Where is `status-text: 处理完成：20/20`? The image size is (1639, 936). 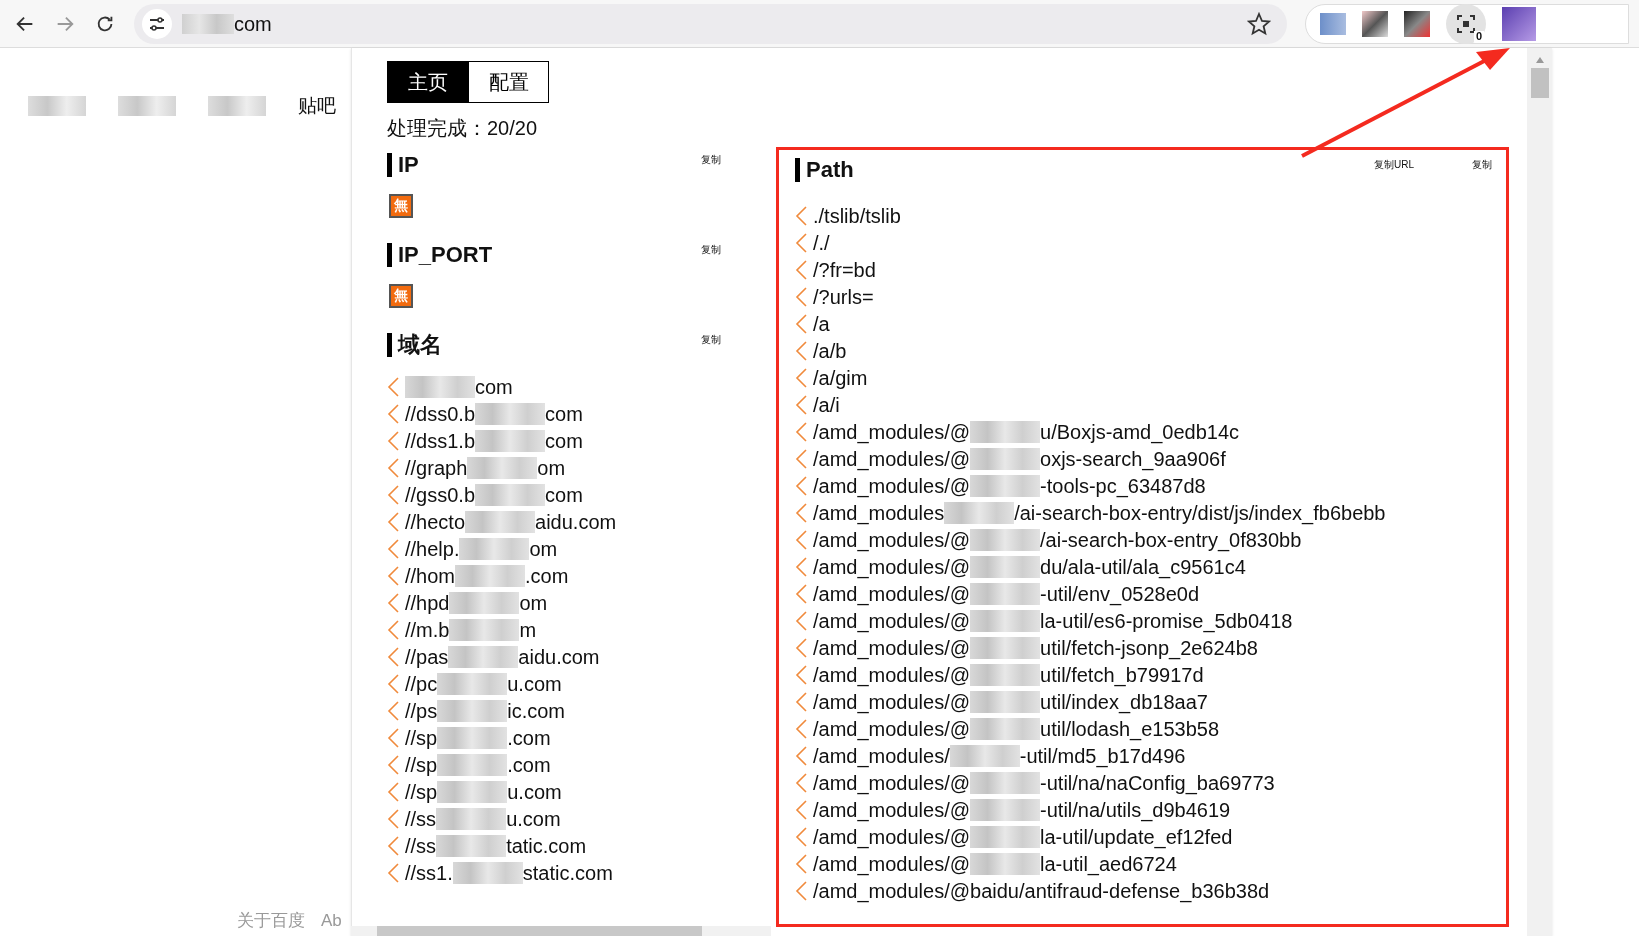 status-text: 处理完成：20/20 is located at coordinates (463, 127).